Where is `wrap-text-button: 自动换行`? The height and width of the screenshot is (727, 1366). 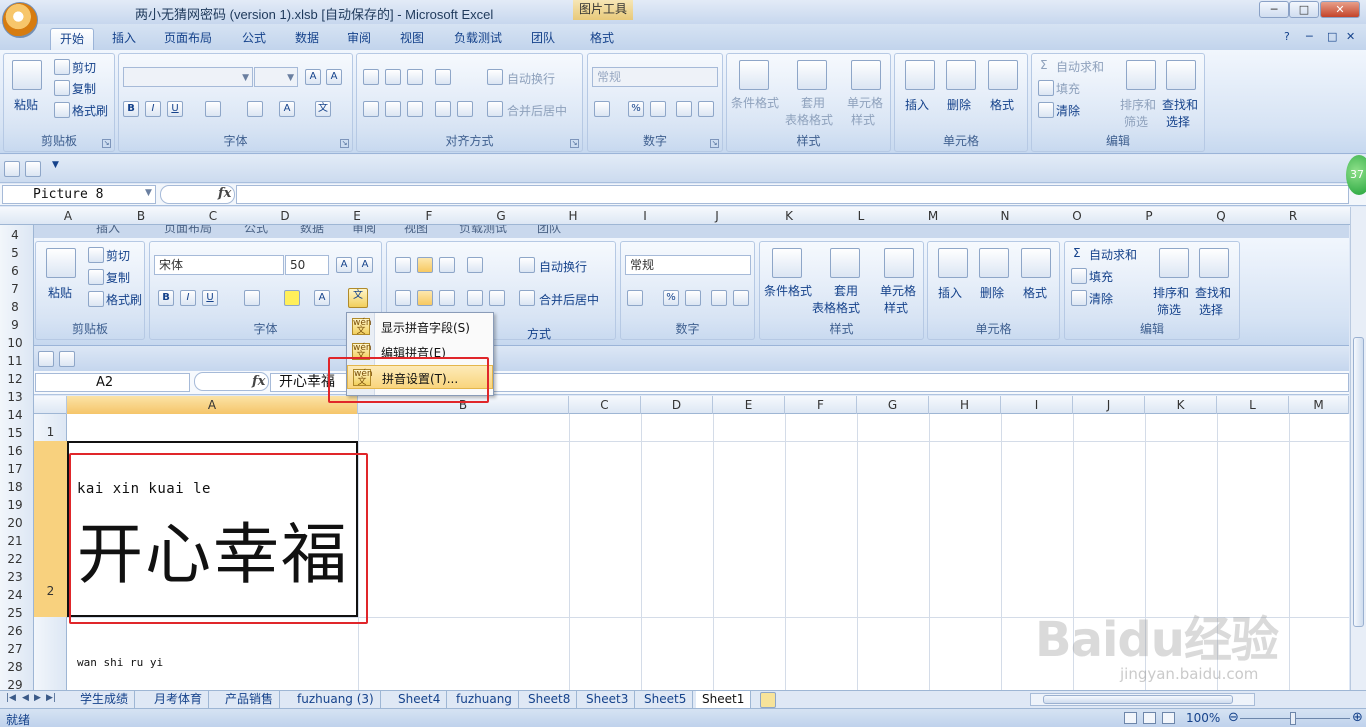
wrap-text-button: 自动换行 is located at coordinates (531, 78).